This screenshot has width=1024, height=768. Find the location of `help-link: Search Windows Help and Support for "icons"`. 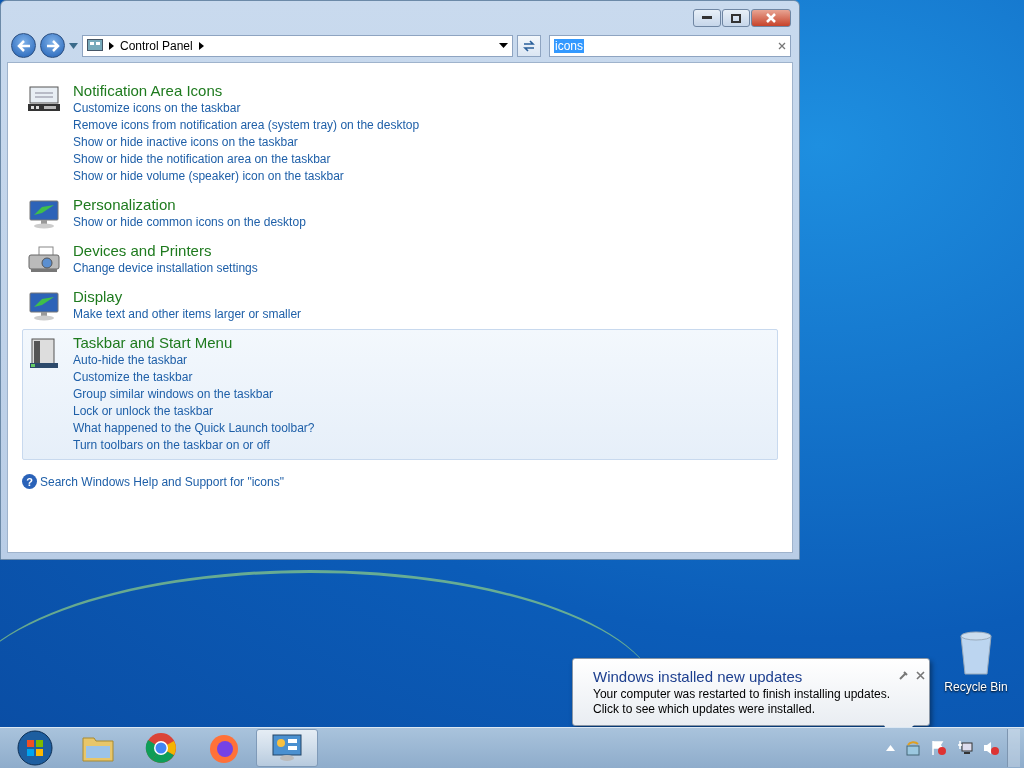

help-link: Search Windows Help and Support for "icons" is located at coordinates (162, 481).